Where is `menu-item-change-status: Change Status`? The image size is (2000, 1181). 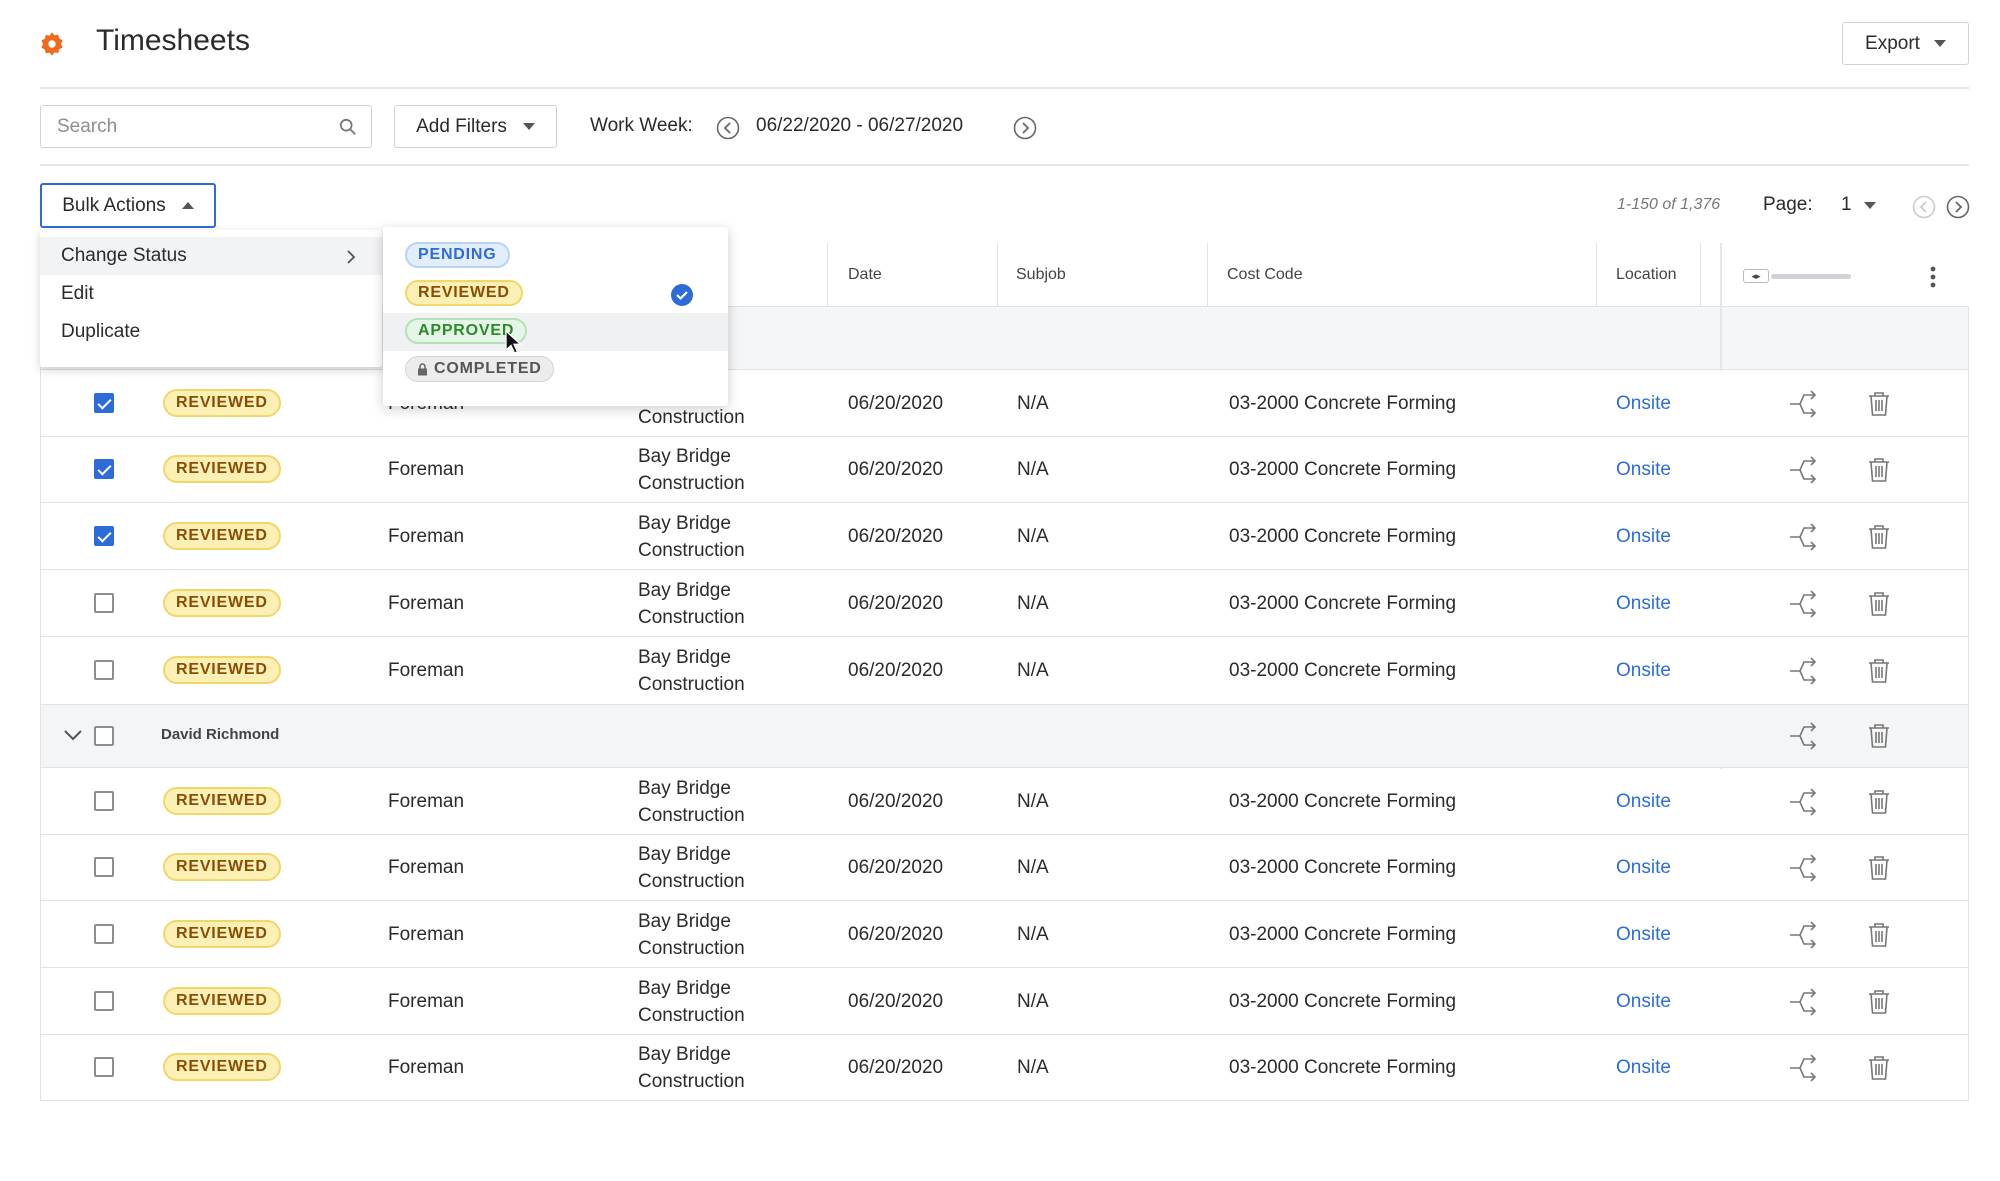
menu-item-change-status: Change Status is located at coordinates (211, 256).